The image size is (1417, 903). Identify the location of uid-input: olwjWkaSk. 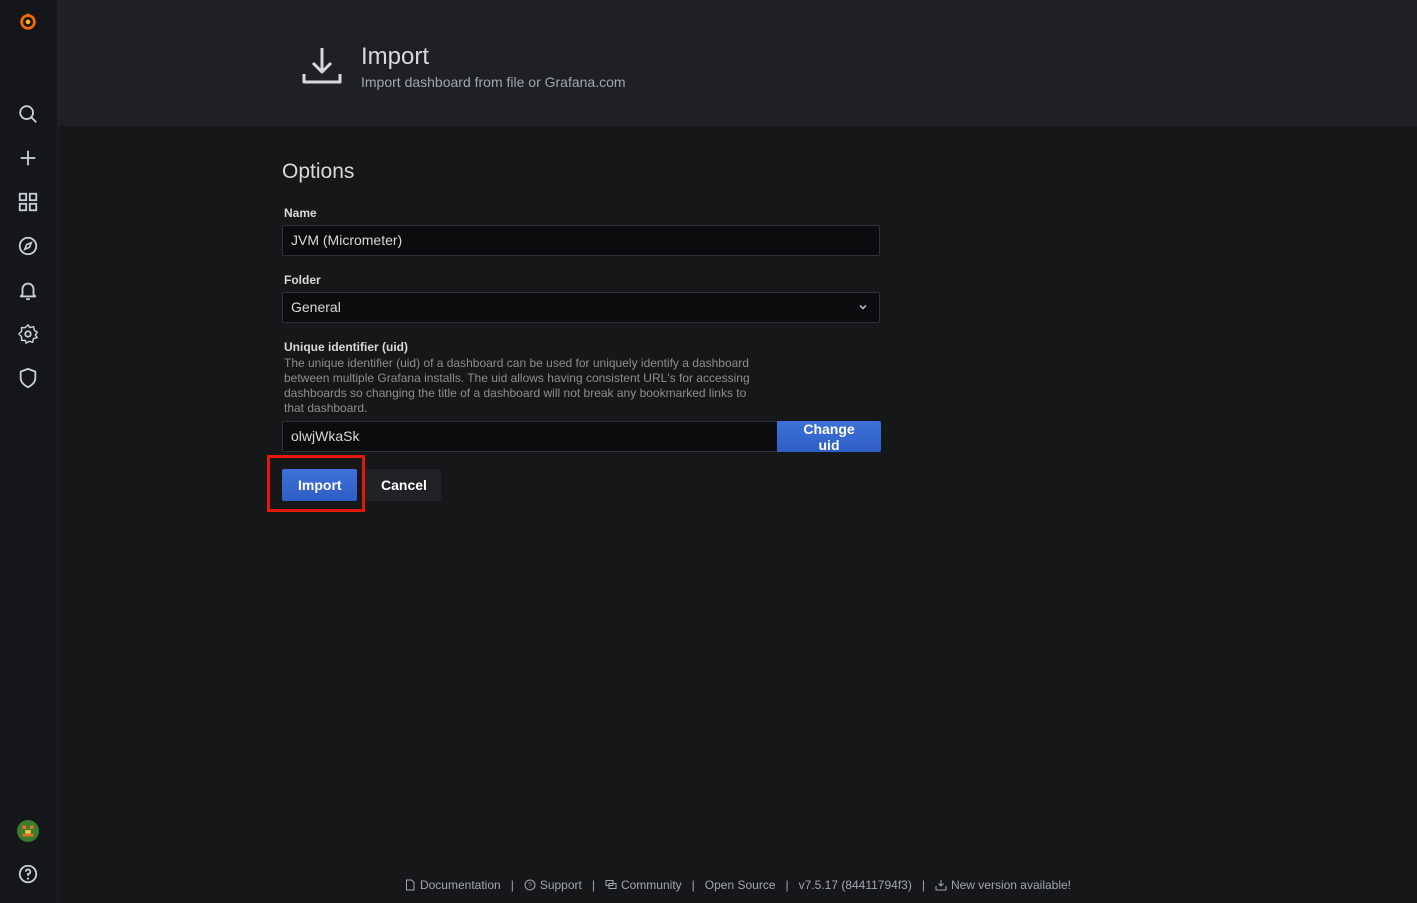
(530, 436).